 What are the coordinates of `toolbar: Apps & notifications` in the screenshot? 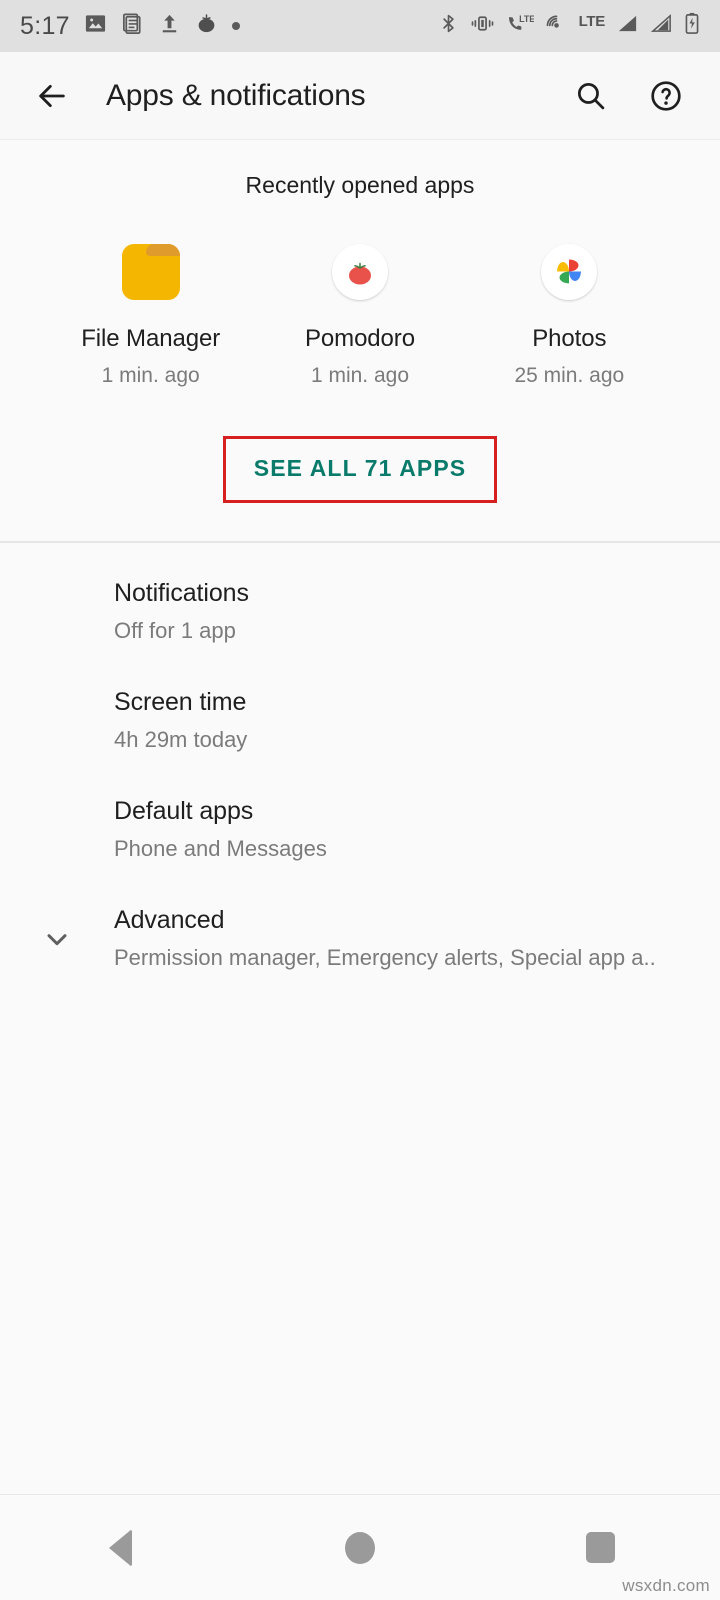 It's located at (360, 96).